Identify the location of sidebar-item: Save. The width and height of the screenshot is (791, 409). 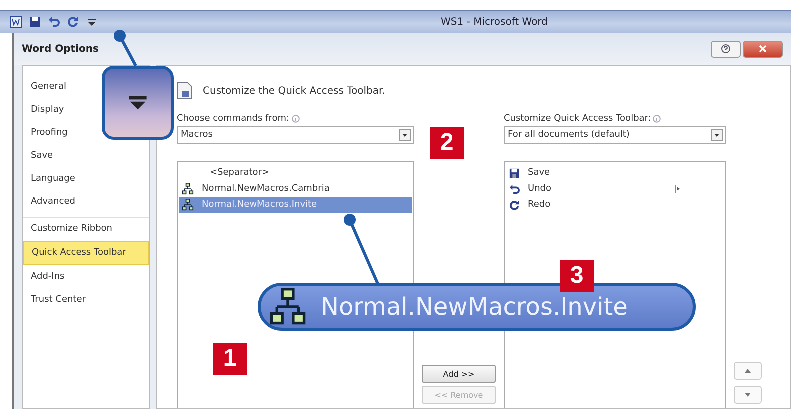
(42, 156).